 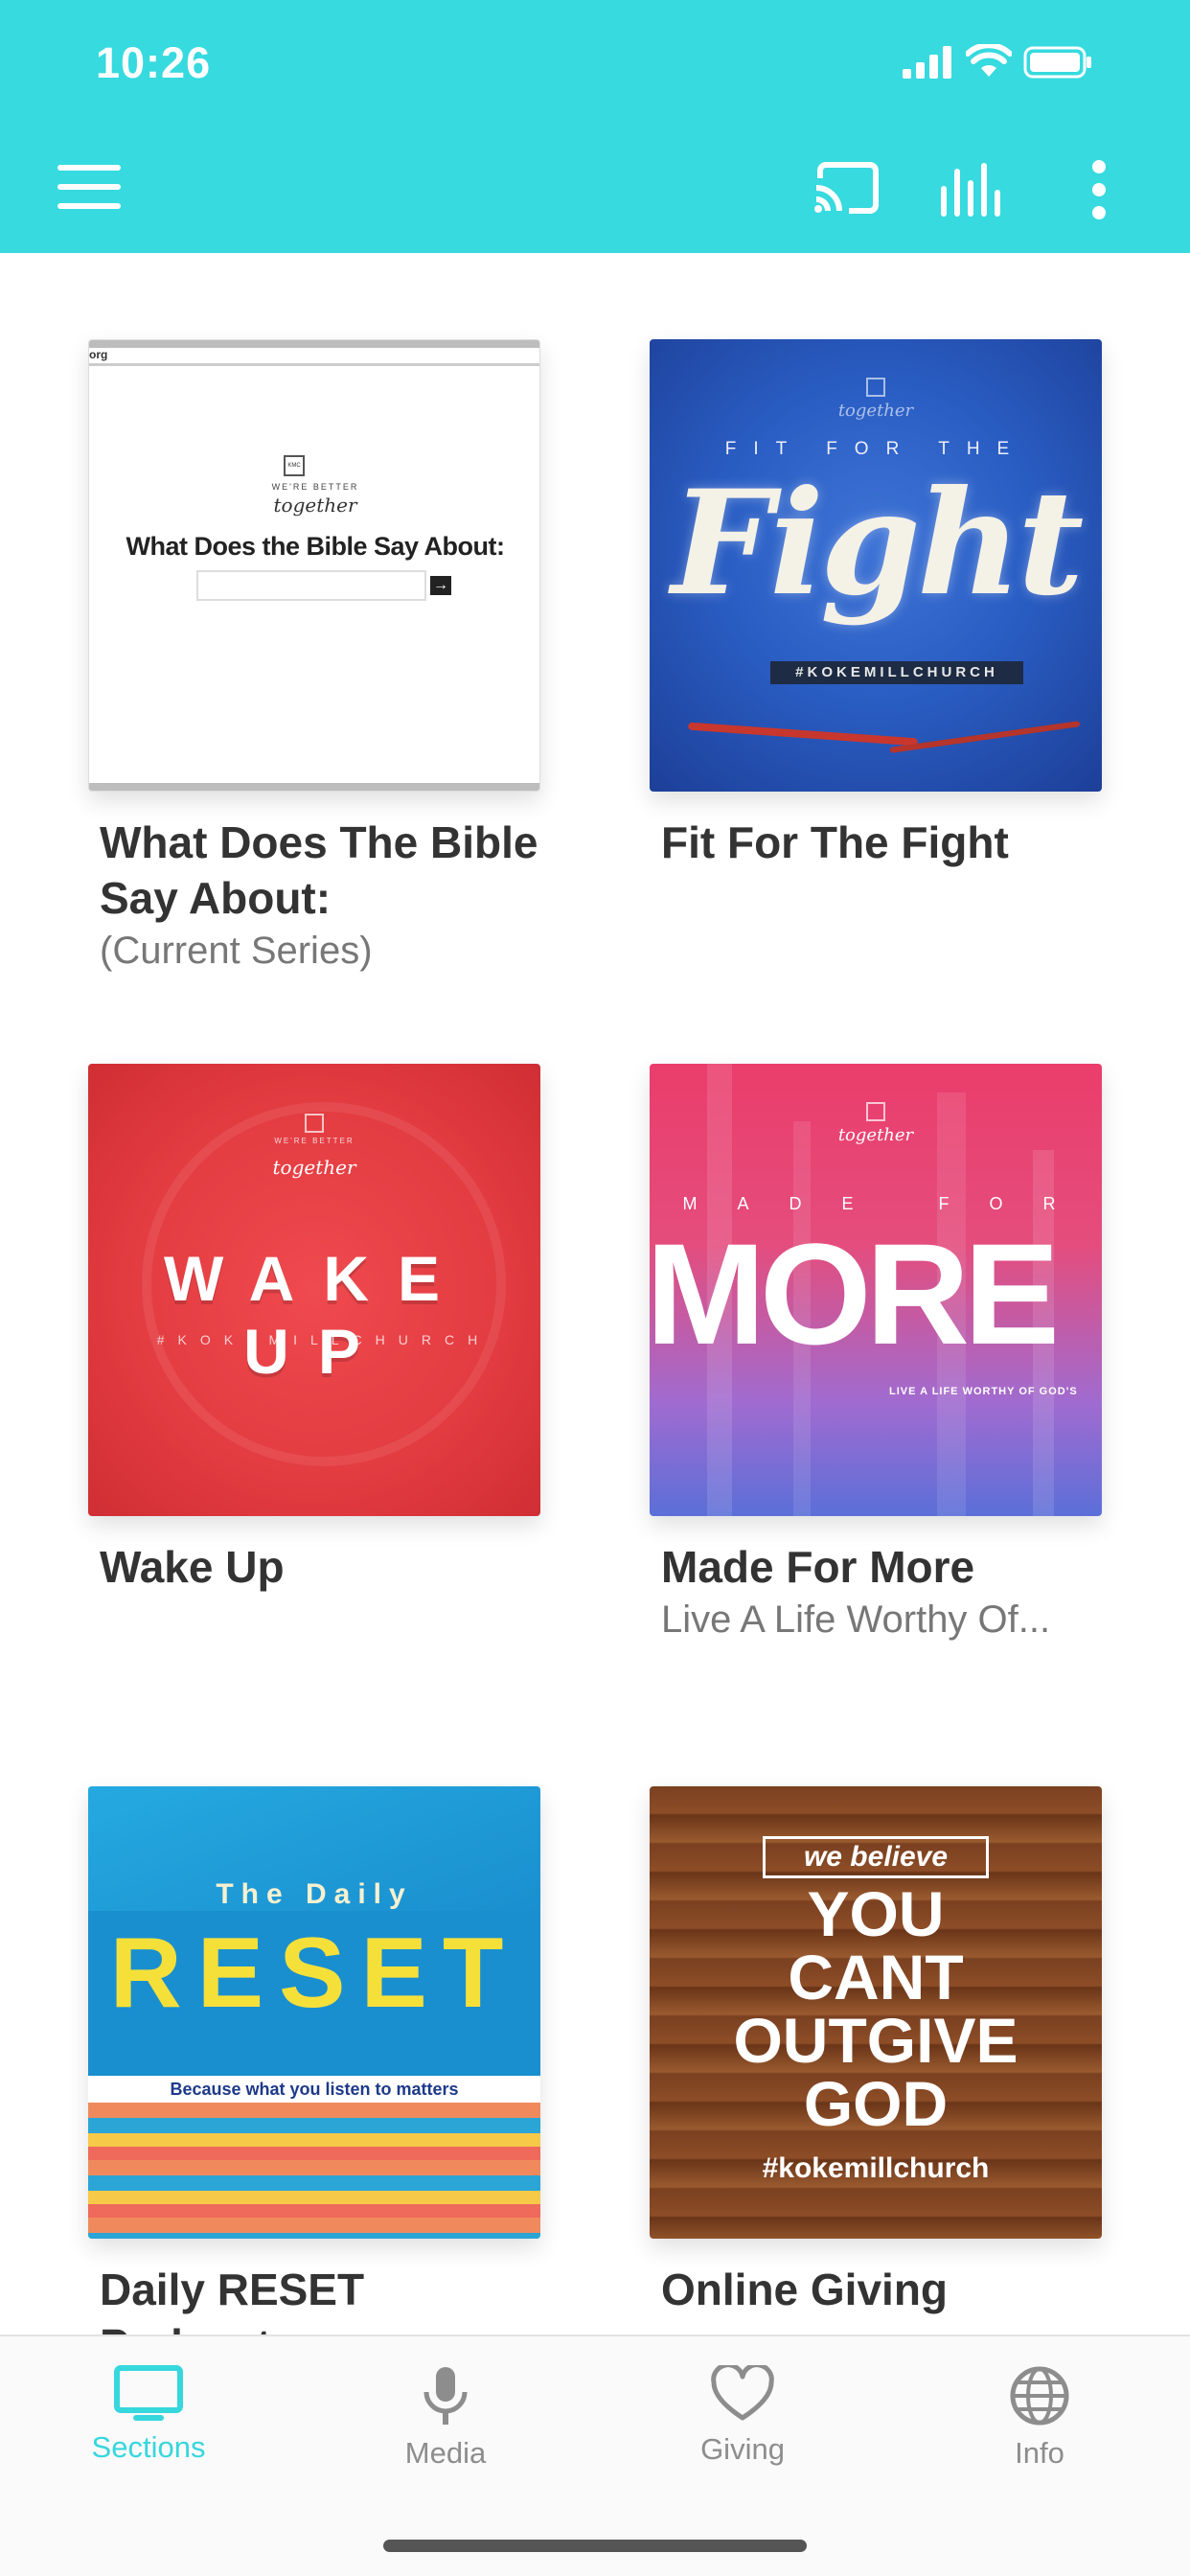 What do you see at coordinates (855, 1293) in the screenshot?
I see `art-headline: MORE` at bounding box center [855, 1293].